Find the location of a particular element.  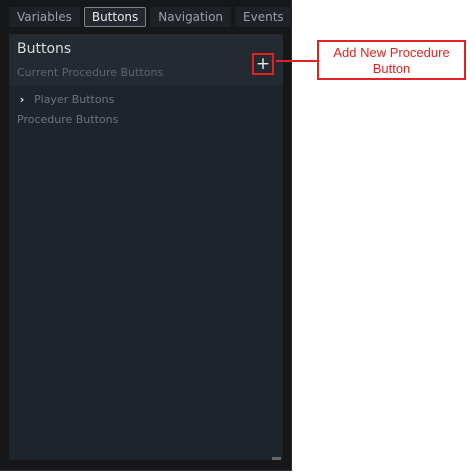

tab-events: Events is located at coordinates (263, 17).